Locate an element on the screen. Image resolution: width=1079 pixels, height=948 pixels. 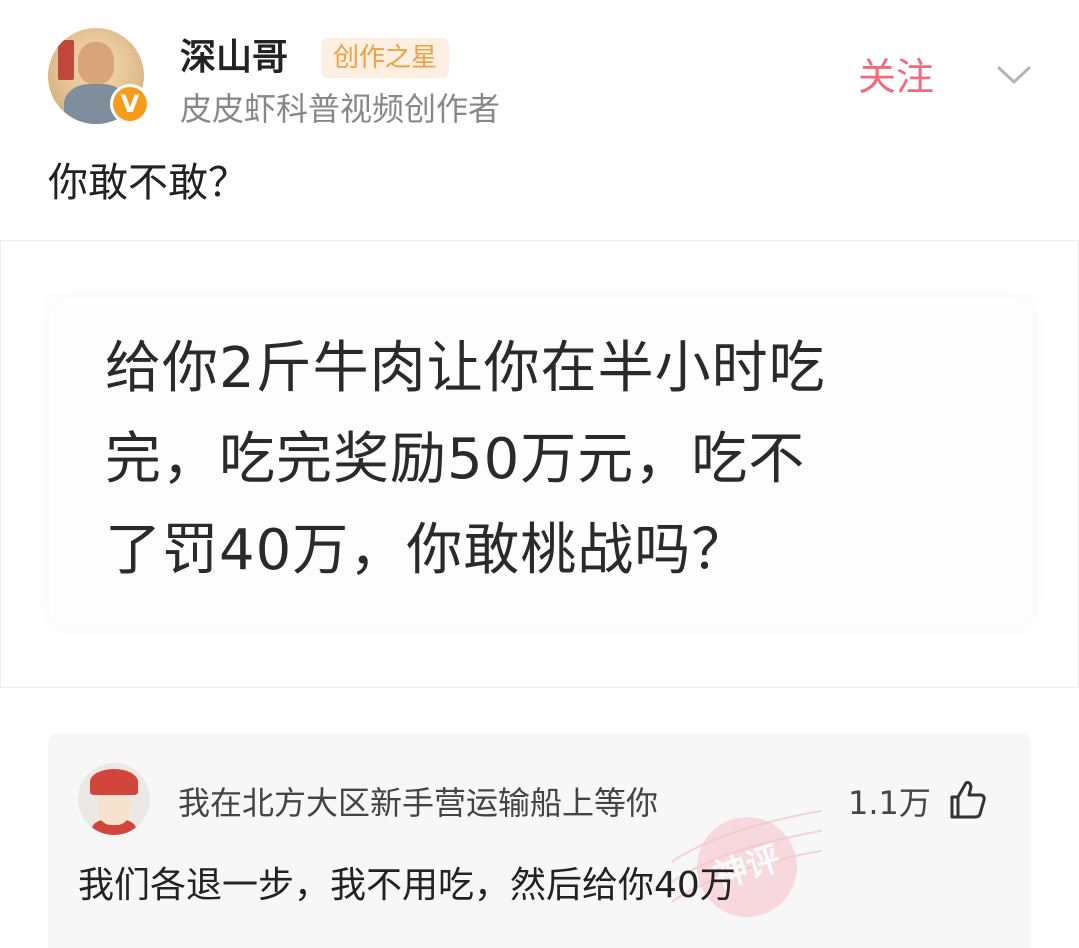
image-text-line: 给你2斤牛肉让你在半小时吃 is located at coordinates (465, 368).